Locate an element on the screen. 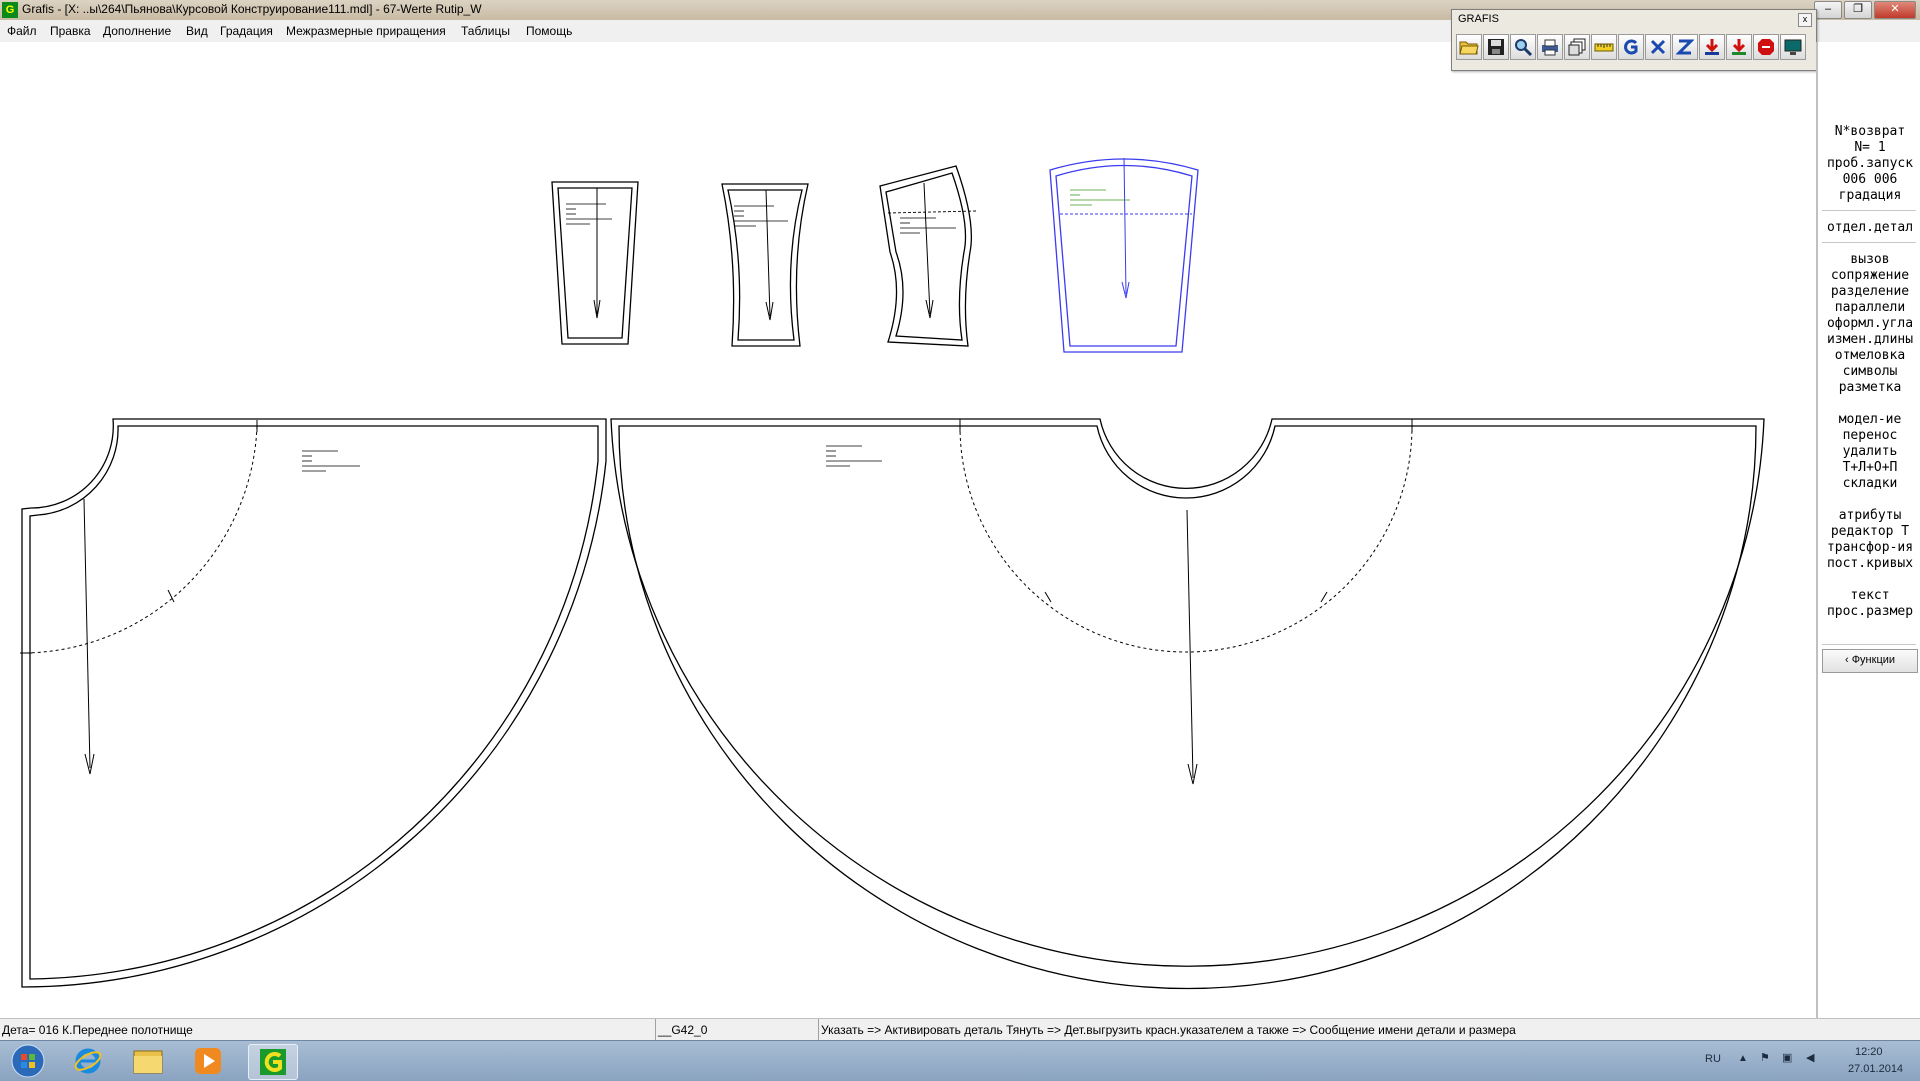  piece-4-label is located at coordinates (1100, 197).